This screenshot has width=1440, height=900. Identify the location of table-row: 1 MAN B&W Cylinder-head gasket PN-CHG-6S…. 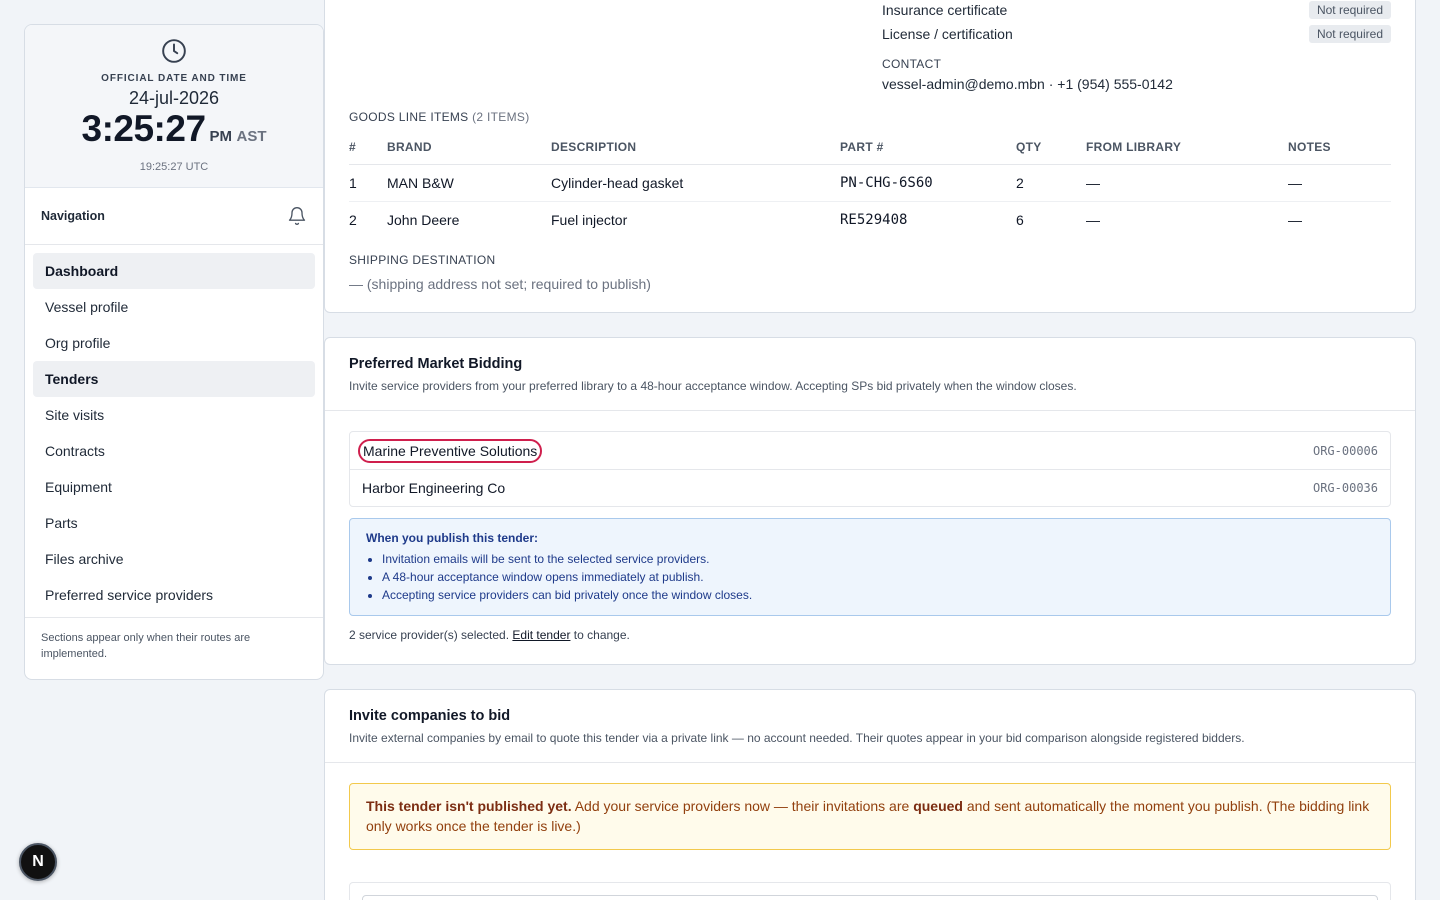
(870, 183).